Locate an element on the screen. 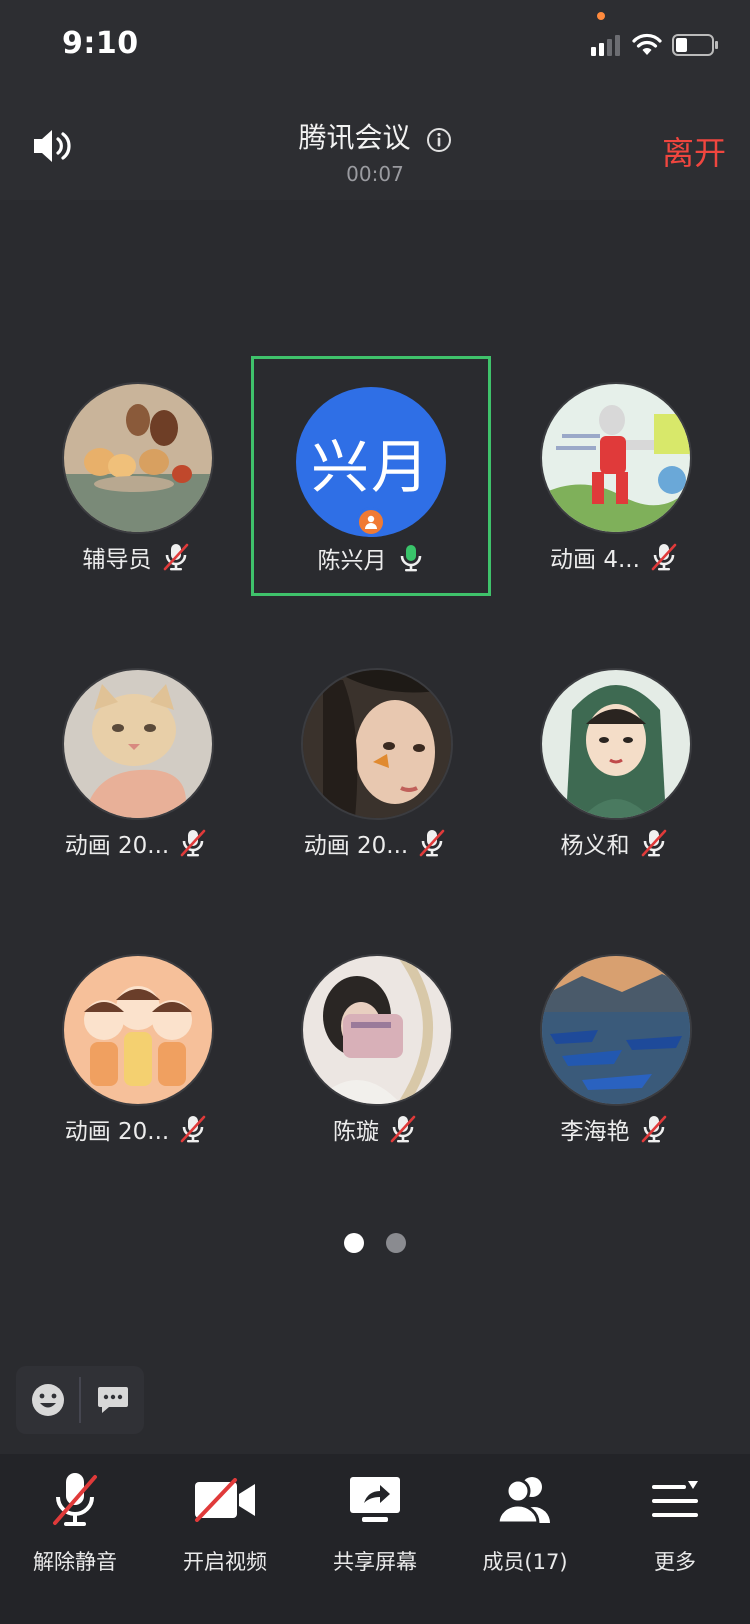 This screenshot has height=1624, width=750. unmute-label: 解除静音 is located at coordinates (75, 1562).